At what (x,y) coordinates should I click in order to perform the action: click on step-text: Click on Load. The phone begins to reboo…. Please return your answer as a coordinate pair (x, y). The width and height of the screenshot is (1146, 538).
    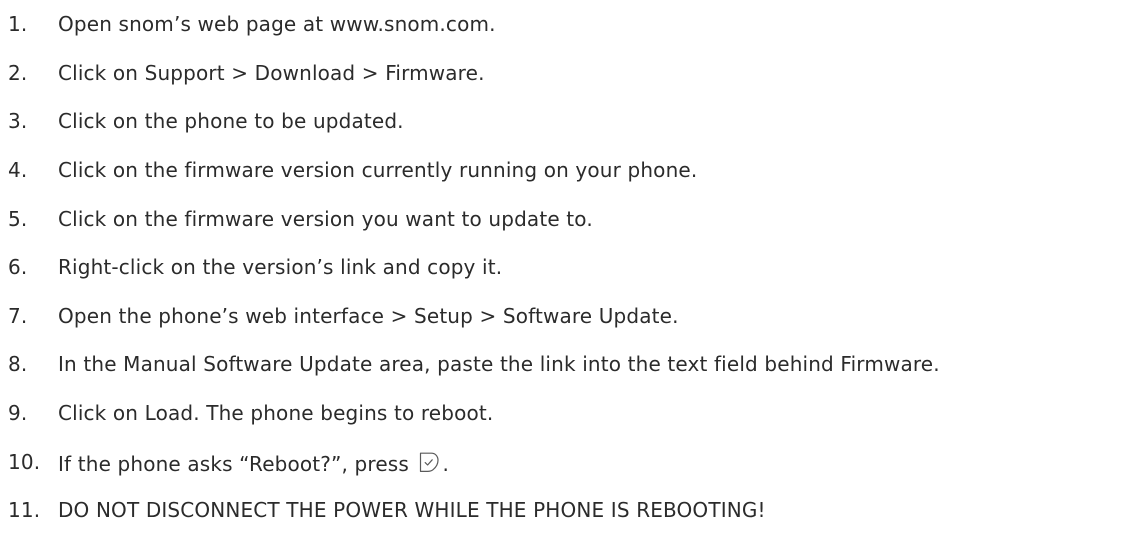
    Looking at the image, I should click on (276, 413).